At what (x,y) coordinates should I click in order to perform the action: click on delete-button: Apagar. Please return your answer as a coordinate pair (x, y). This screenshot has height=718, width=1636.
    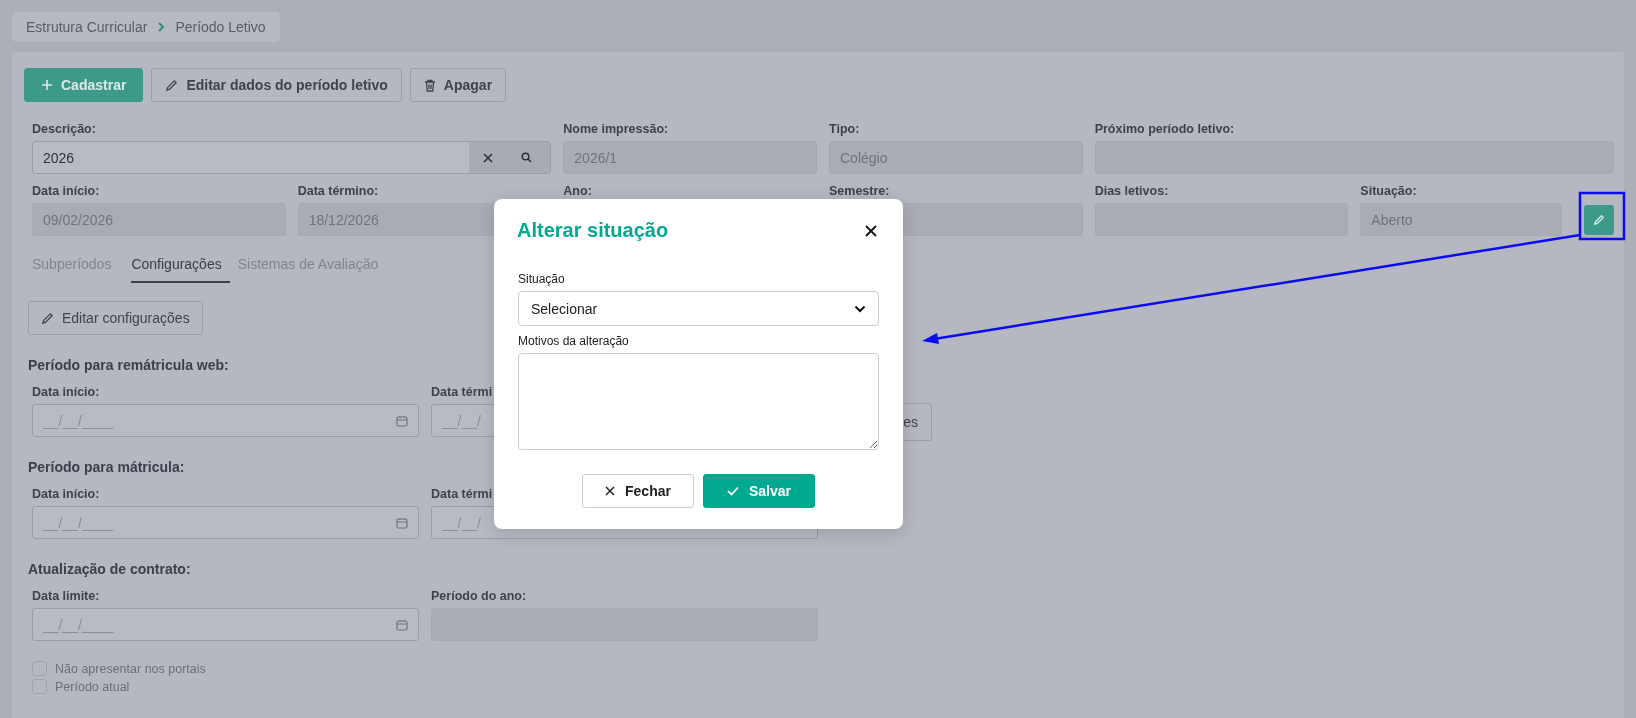
    Looking at the image, I should click on (458, 85).